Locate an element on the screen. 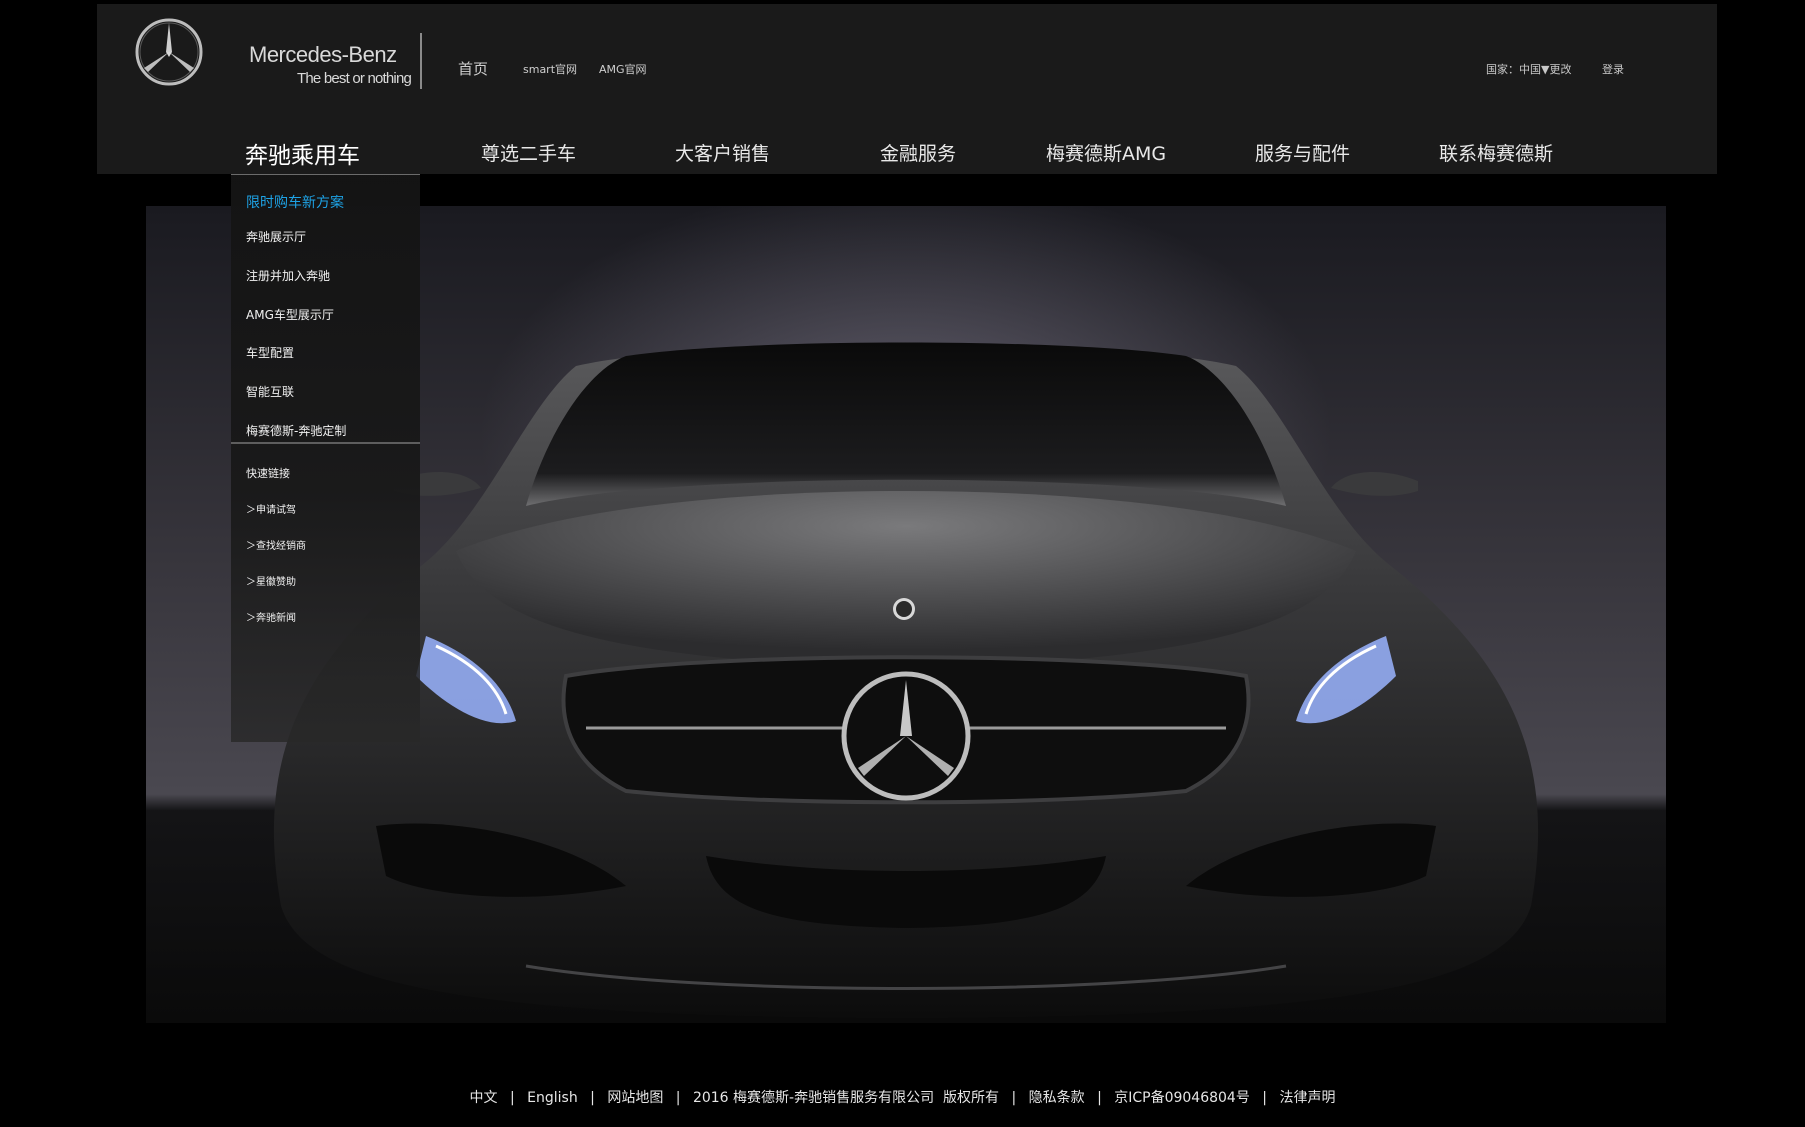 This screenshot has height=1127, width=1805. footer-copyright: 2016 梅赛德斯-奔驰销售服务有限公司 版权所有 is located at coordinates (845, 1098).